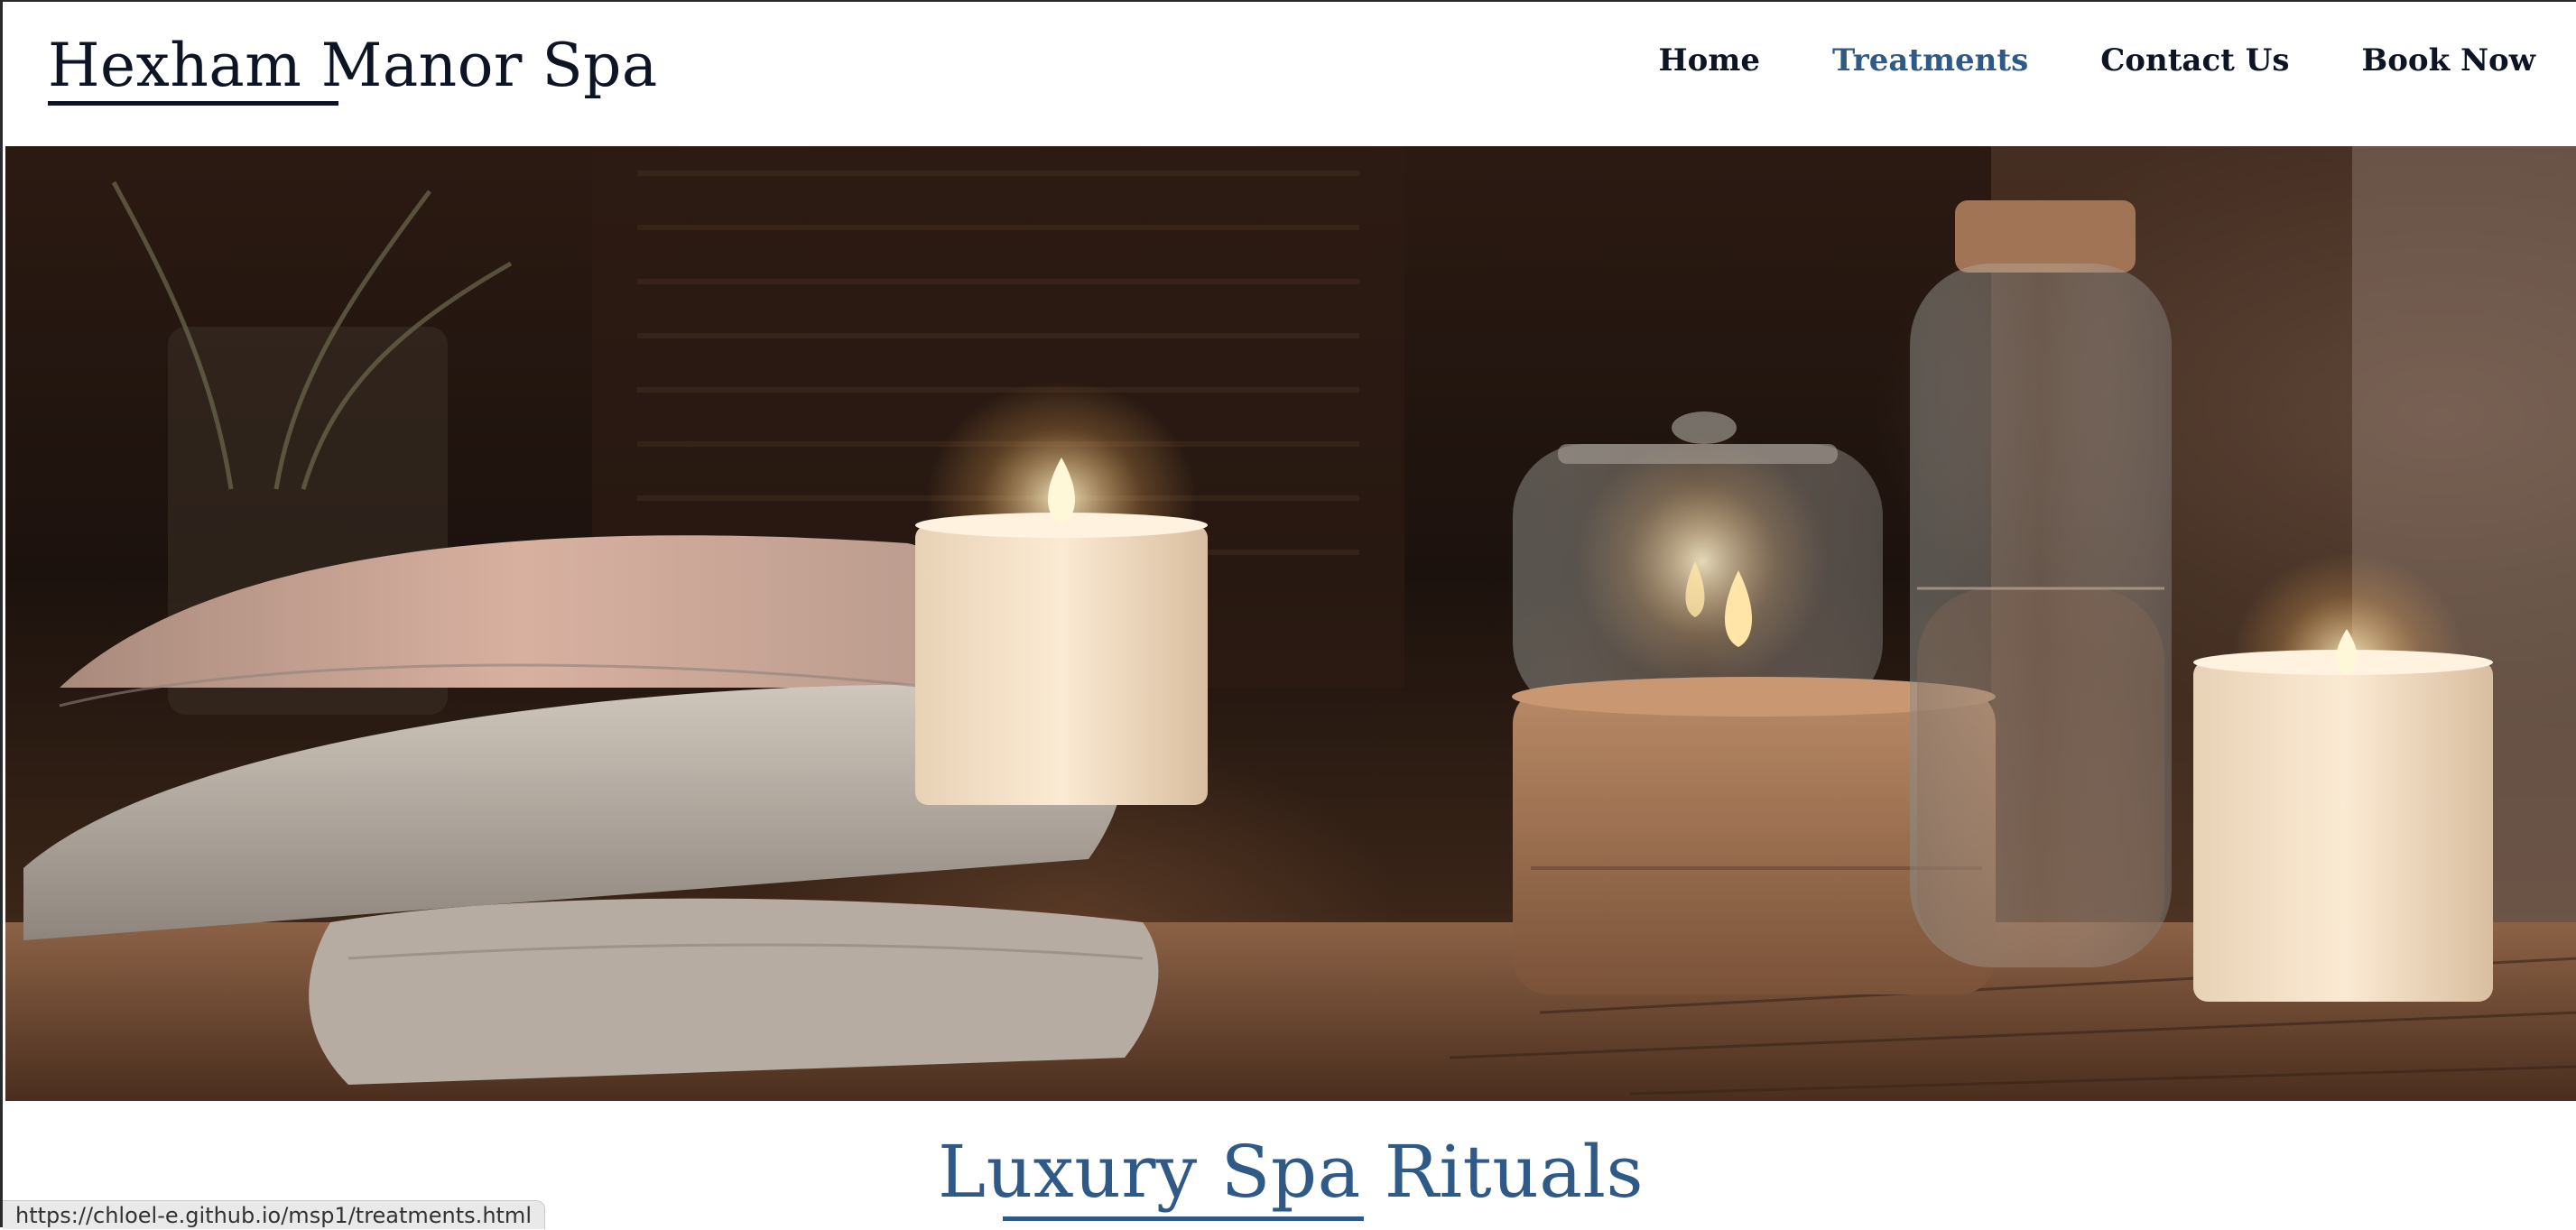 The image size is (2576, 1230). I want to click on nav-treatments: Treatments, so click(1930, 61).